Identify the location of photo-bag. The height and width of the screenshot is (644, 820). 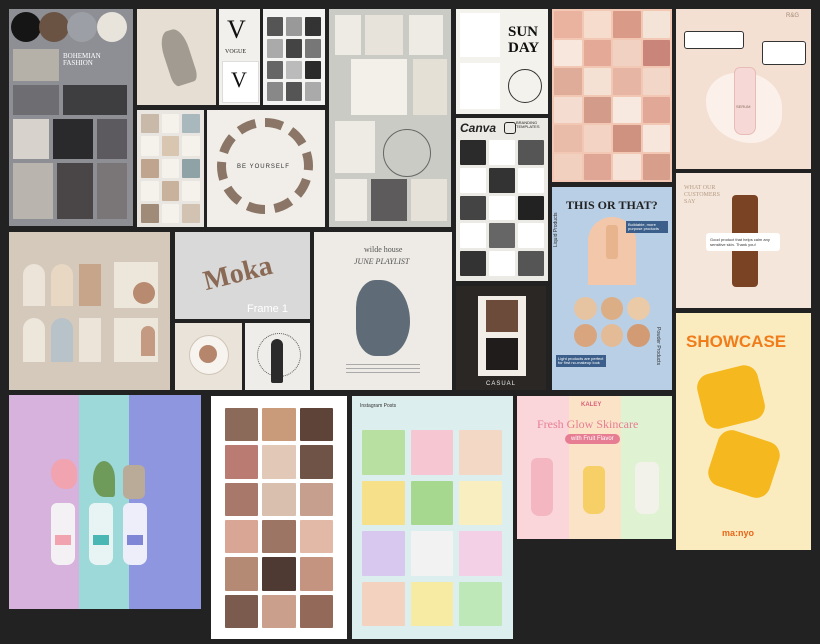
(36, 65).